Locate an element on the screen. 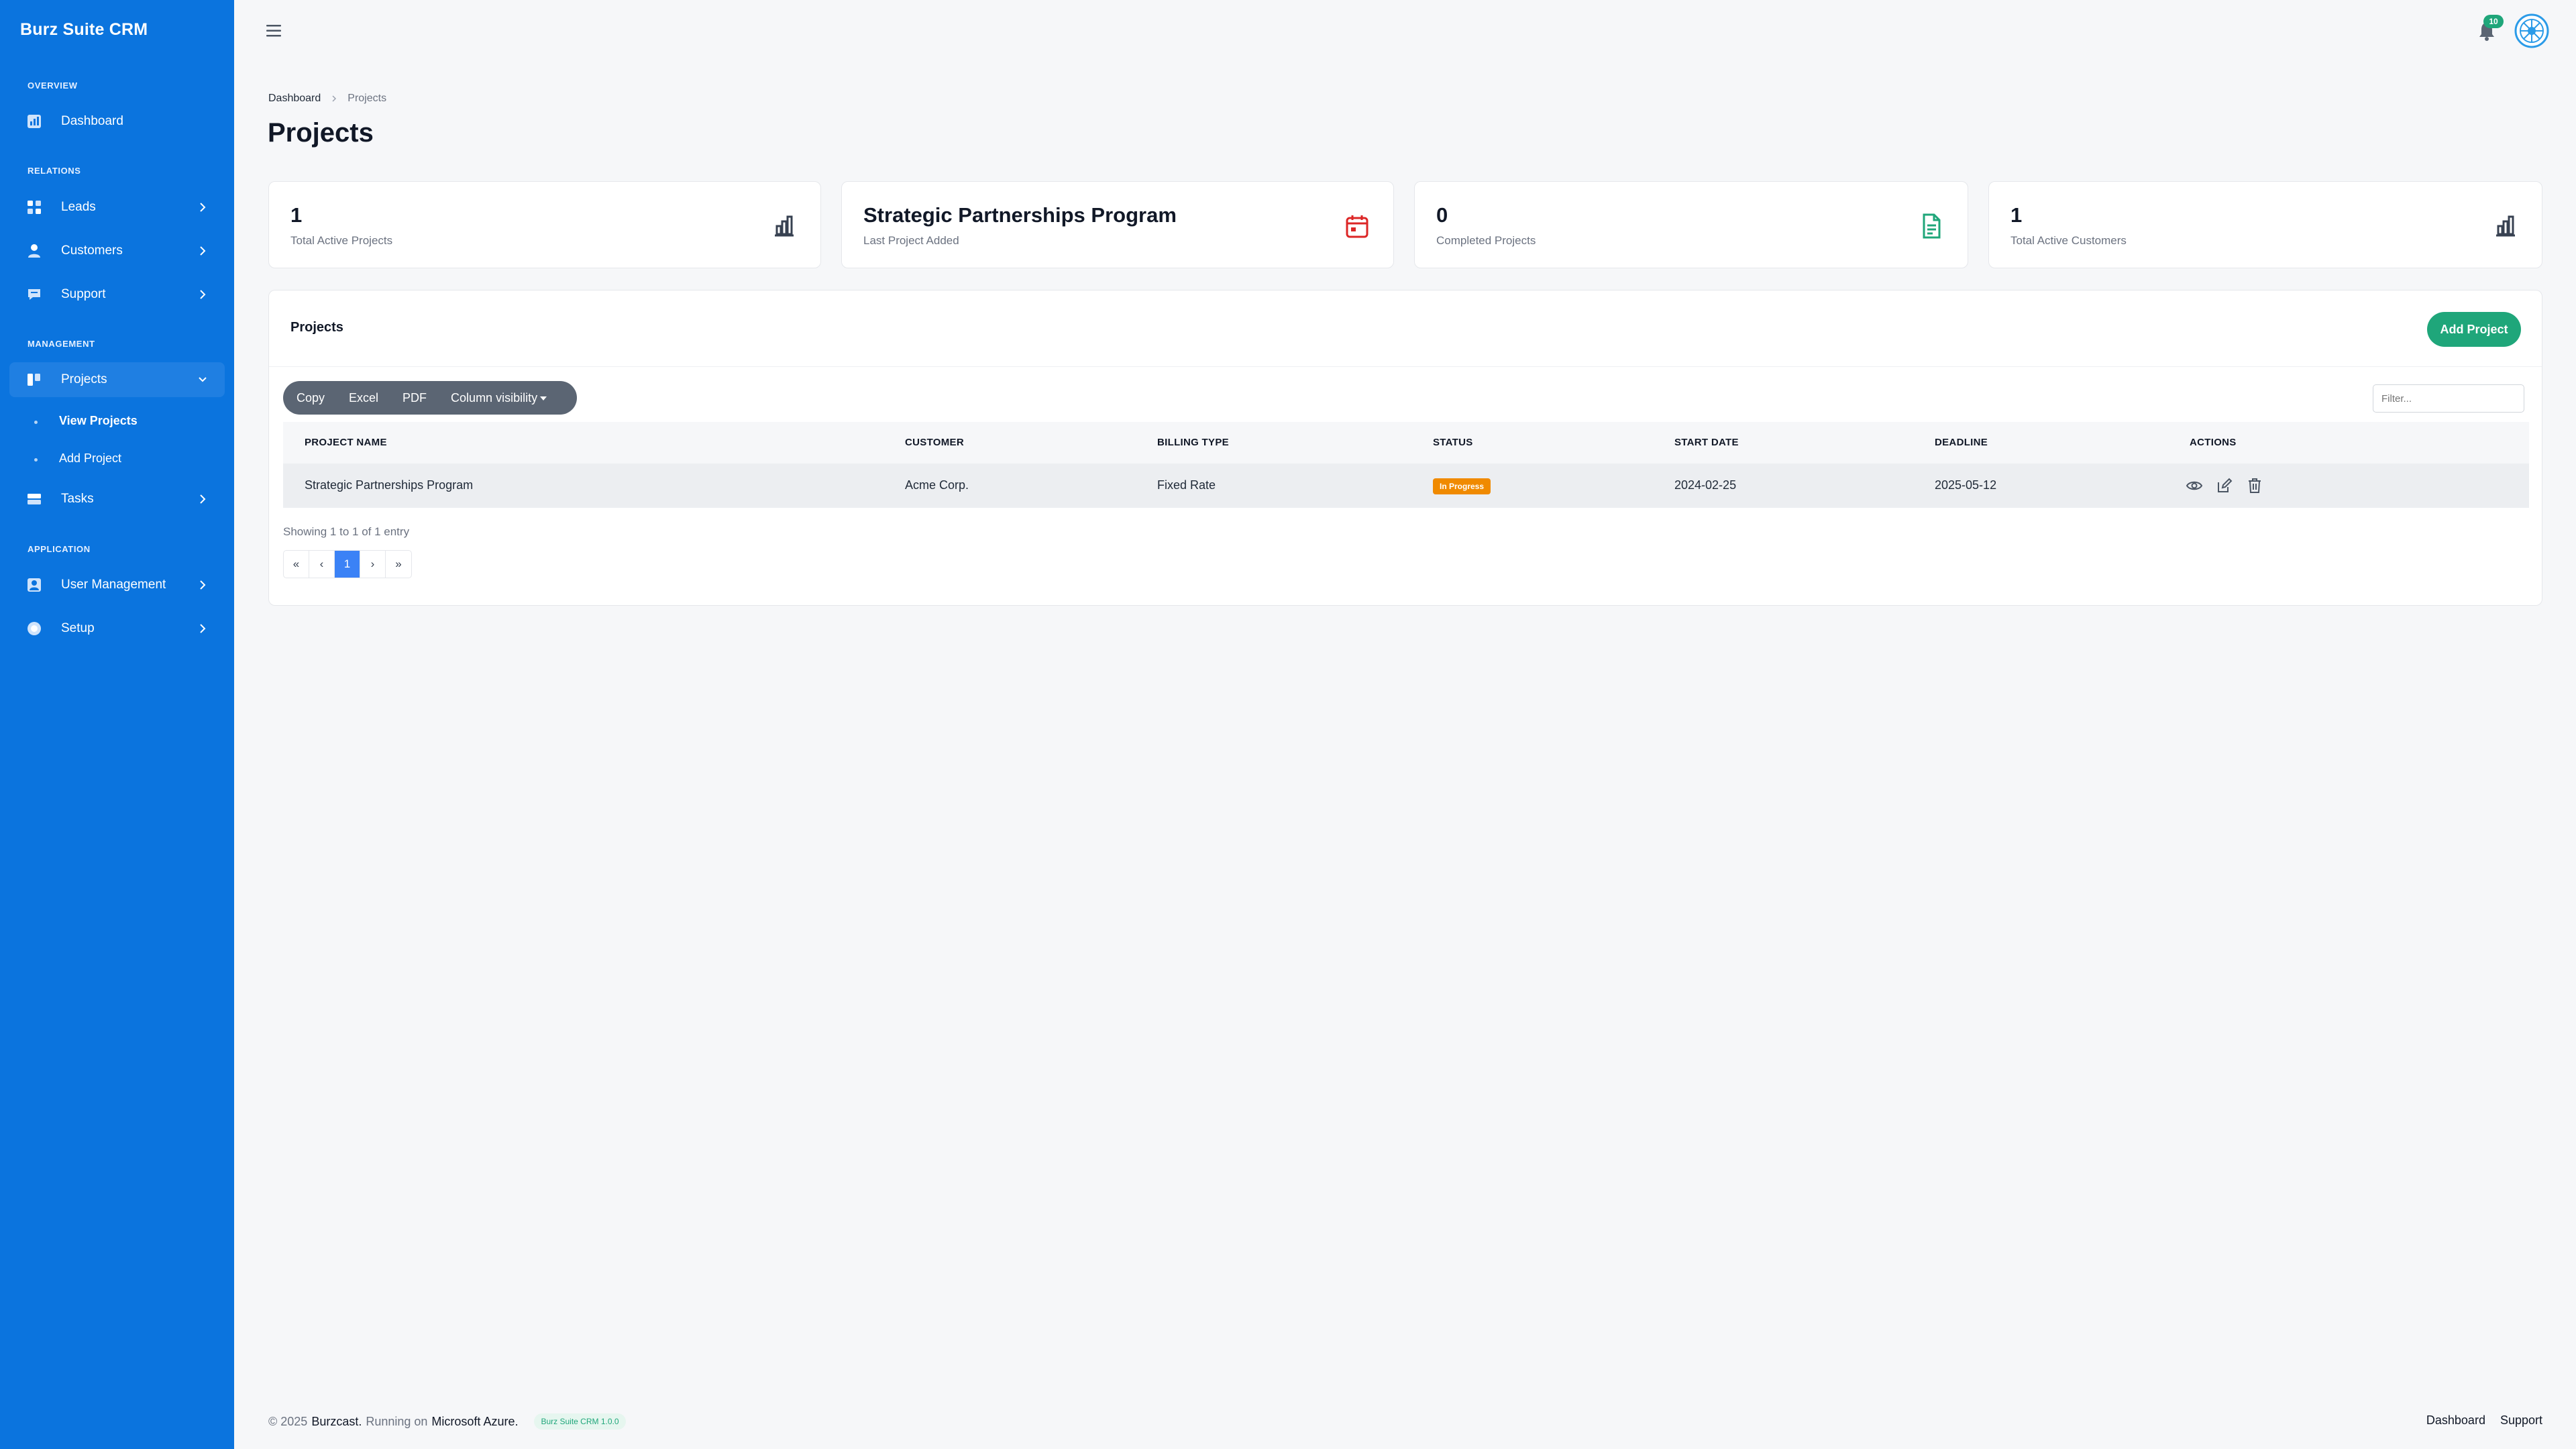 The height and width of the screenshot is (1449, 2576). column-header: PROJECT NAME is located at coordinates (346, 442).